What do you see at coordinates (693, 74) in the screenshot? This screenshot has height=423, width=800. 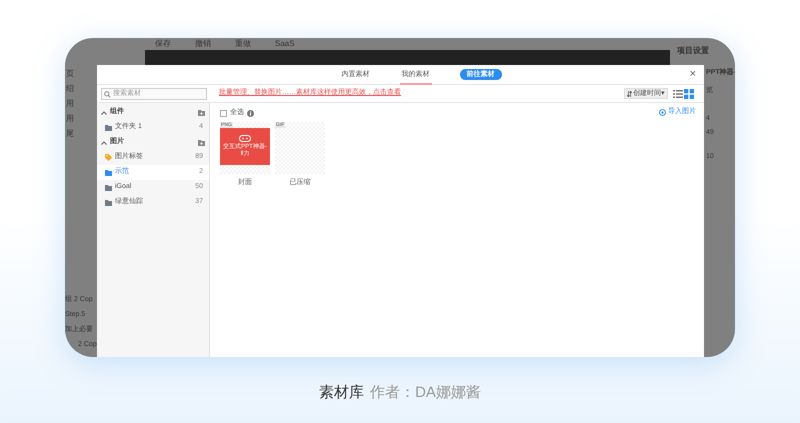 I see `close-button: ×` at bounding box center [693, 74].